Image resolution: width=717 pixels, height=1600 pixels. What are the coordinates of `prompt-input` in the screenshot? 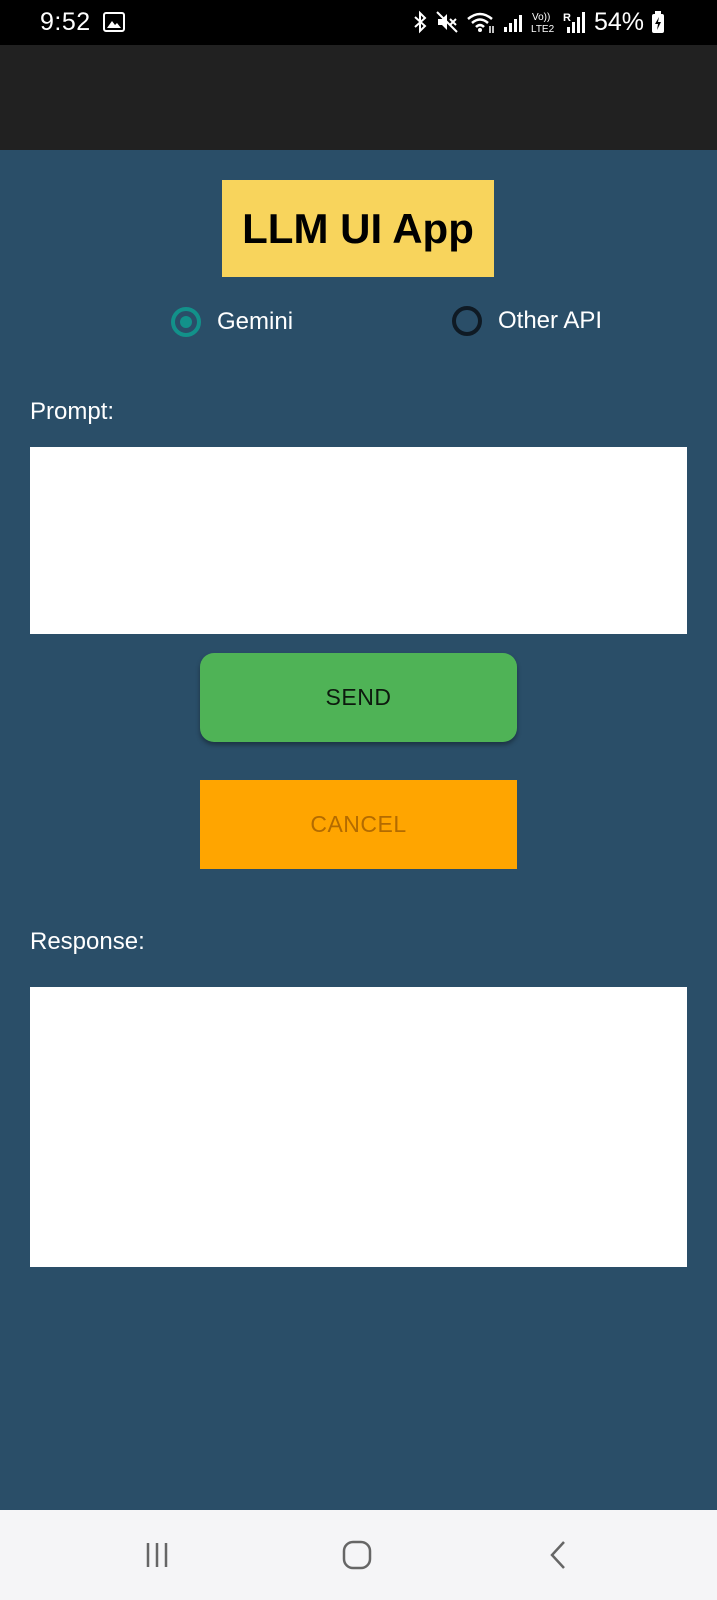 It's located at (358, 540).